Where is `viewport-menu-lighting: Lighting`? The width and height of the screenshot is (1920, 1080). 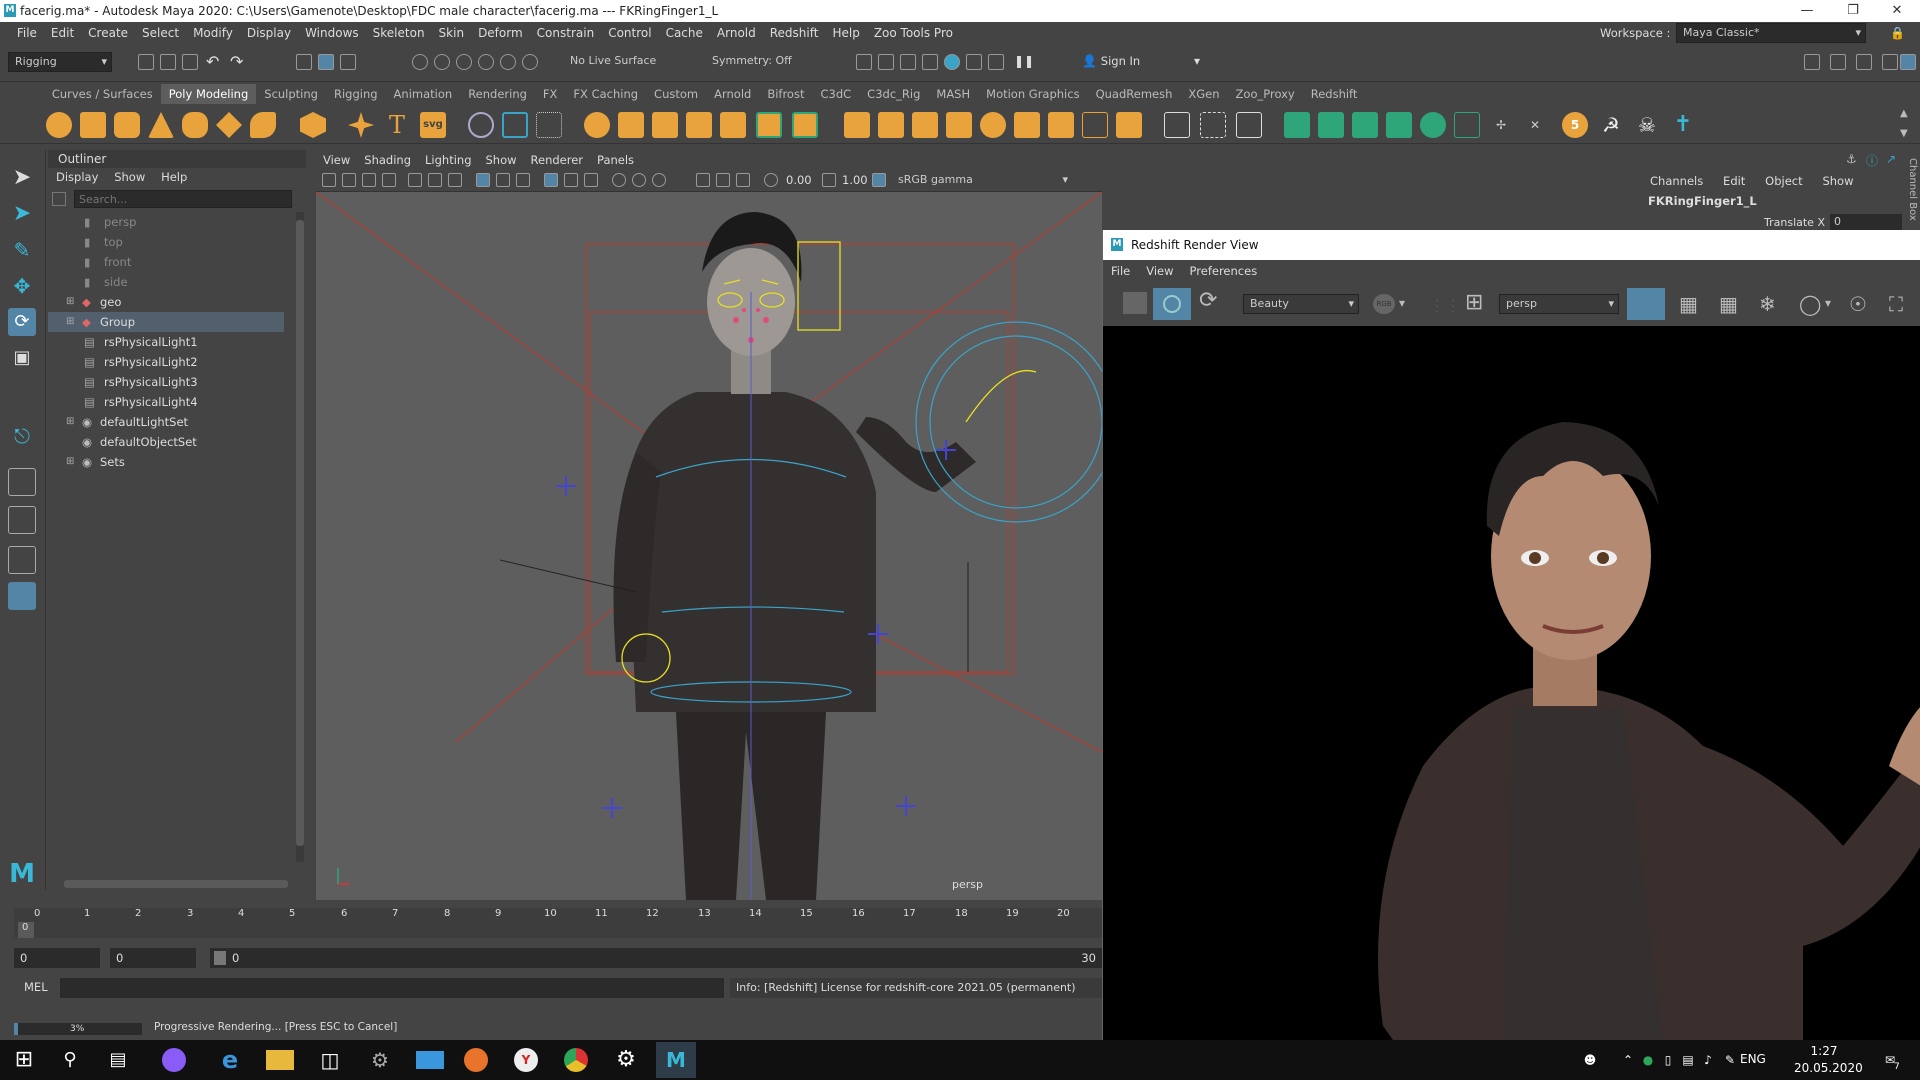 viewport-menu-lighting: Lighting is located at coordinates (448, 160).